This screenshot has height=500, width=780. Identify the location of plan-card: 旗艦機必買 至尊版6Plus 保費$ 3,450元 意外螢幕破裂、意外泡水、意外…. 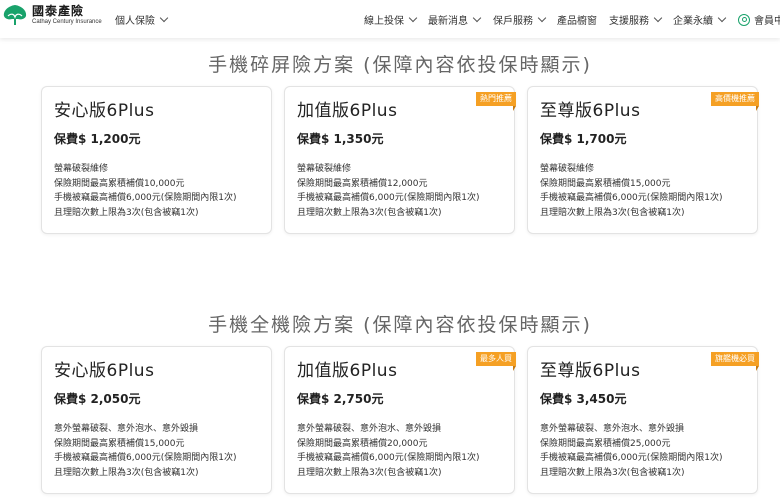
(643, 420).